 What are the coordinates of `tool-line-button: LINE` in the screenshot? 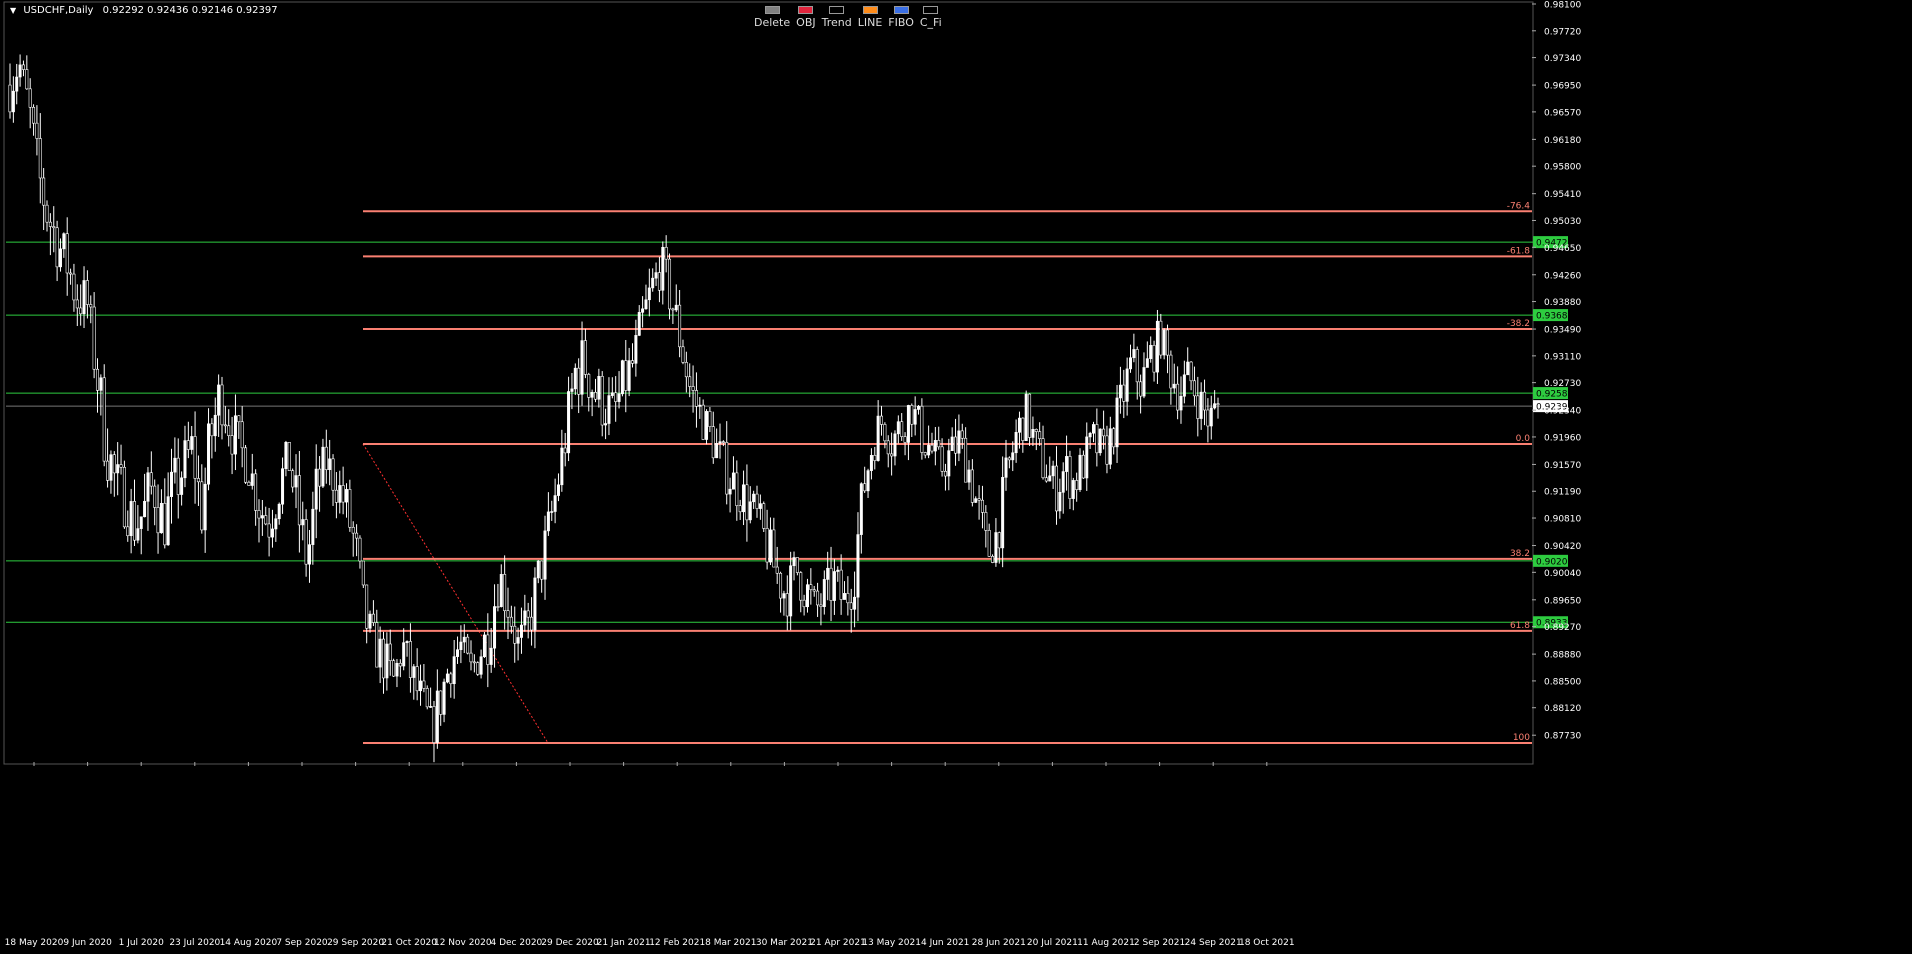 It's located at (870, 17).